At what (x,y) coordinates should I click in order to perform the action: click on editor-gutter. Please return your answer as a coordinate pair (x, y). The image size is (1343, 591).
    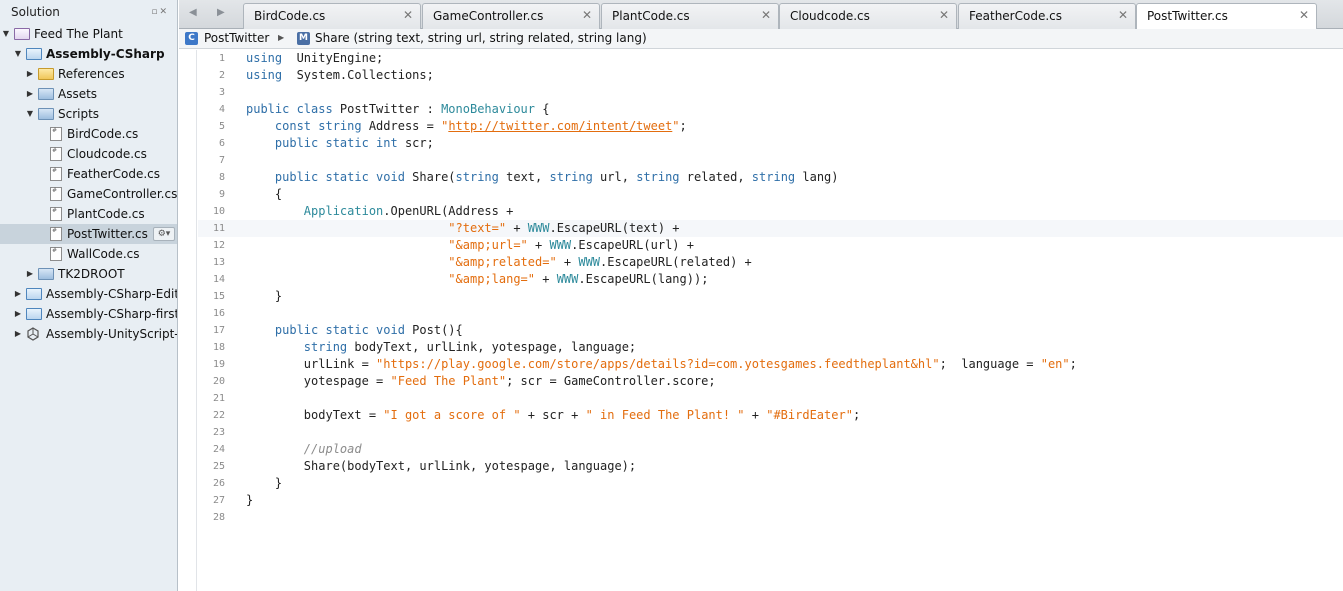
    Looking at the image, I should click on (188, 320).